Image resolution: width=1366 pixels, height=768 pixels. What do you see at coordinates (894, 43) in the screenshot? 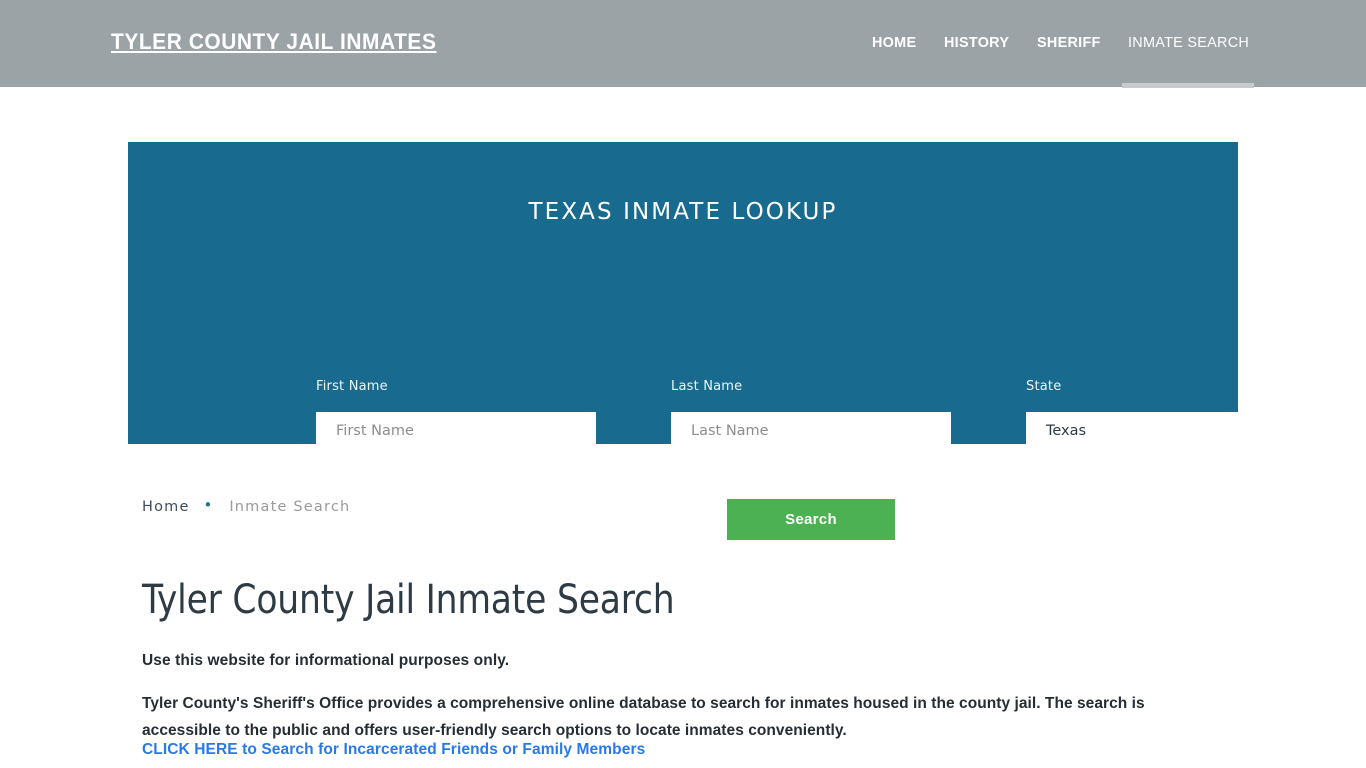
I see `nav-item-home: Home` at bounding box center [894, 43].